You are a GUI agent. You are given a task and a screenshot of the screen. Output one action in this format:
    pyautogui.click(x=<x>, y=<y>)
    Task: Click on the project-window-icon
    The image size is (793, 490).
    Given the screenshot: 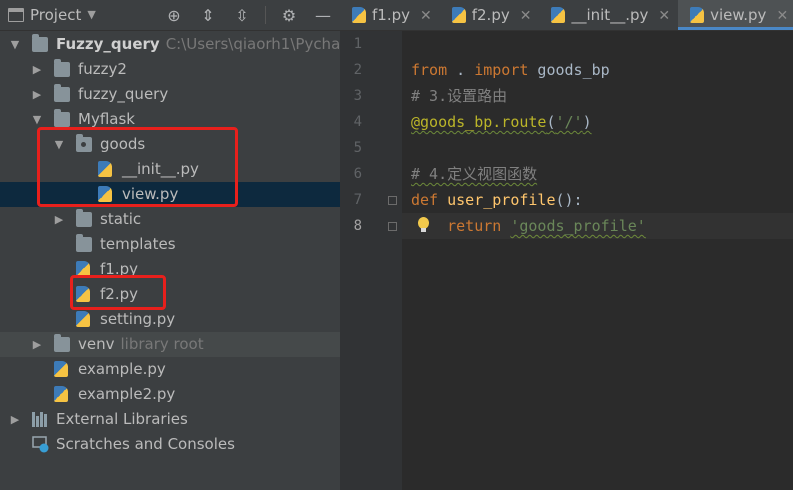 What is the action you would take?
    pyautogui.click(x=16, y=15)
    